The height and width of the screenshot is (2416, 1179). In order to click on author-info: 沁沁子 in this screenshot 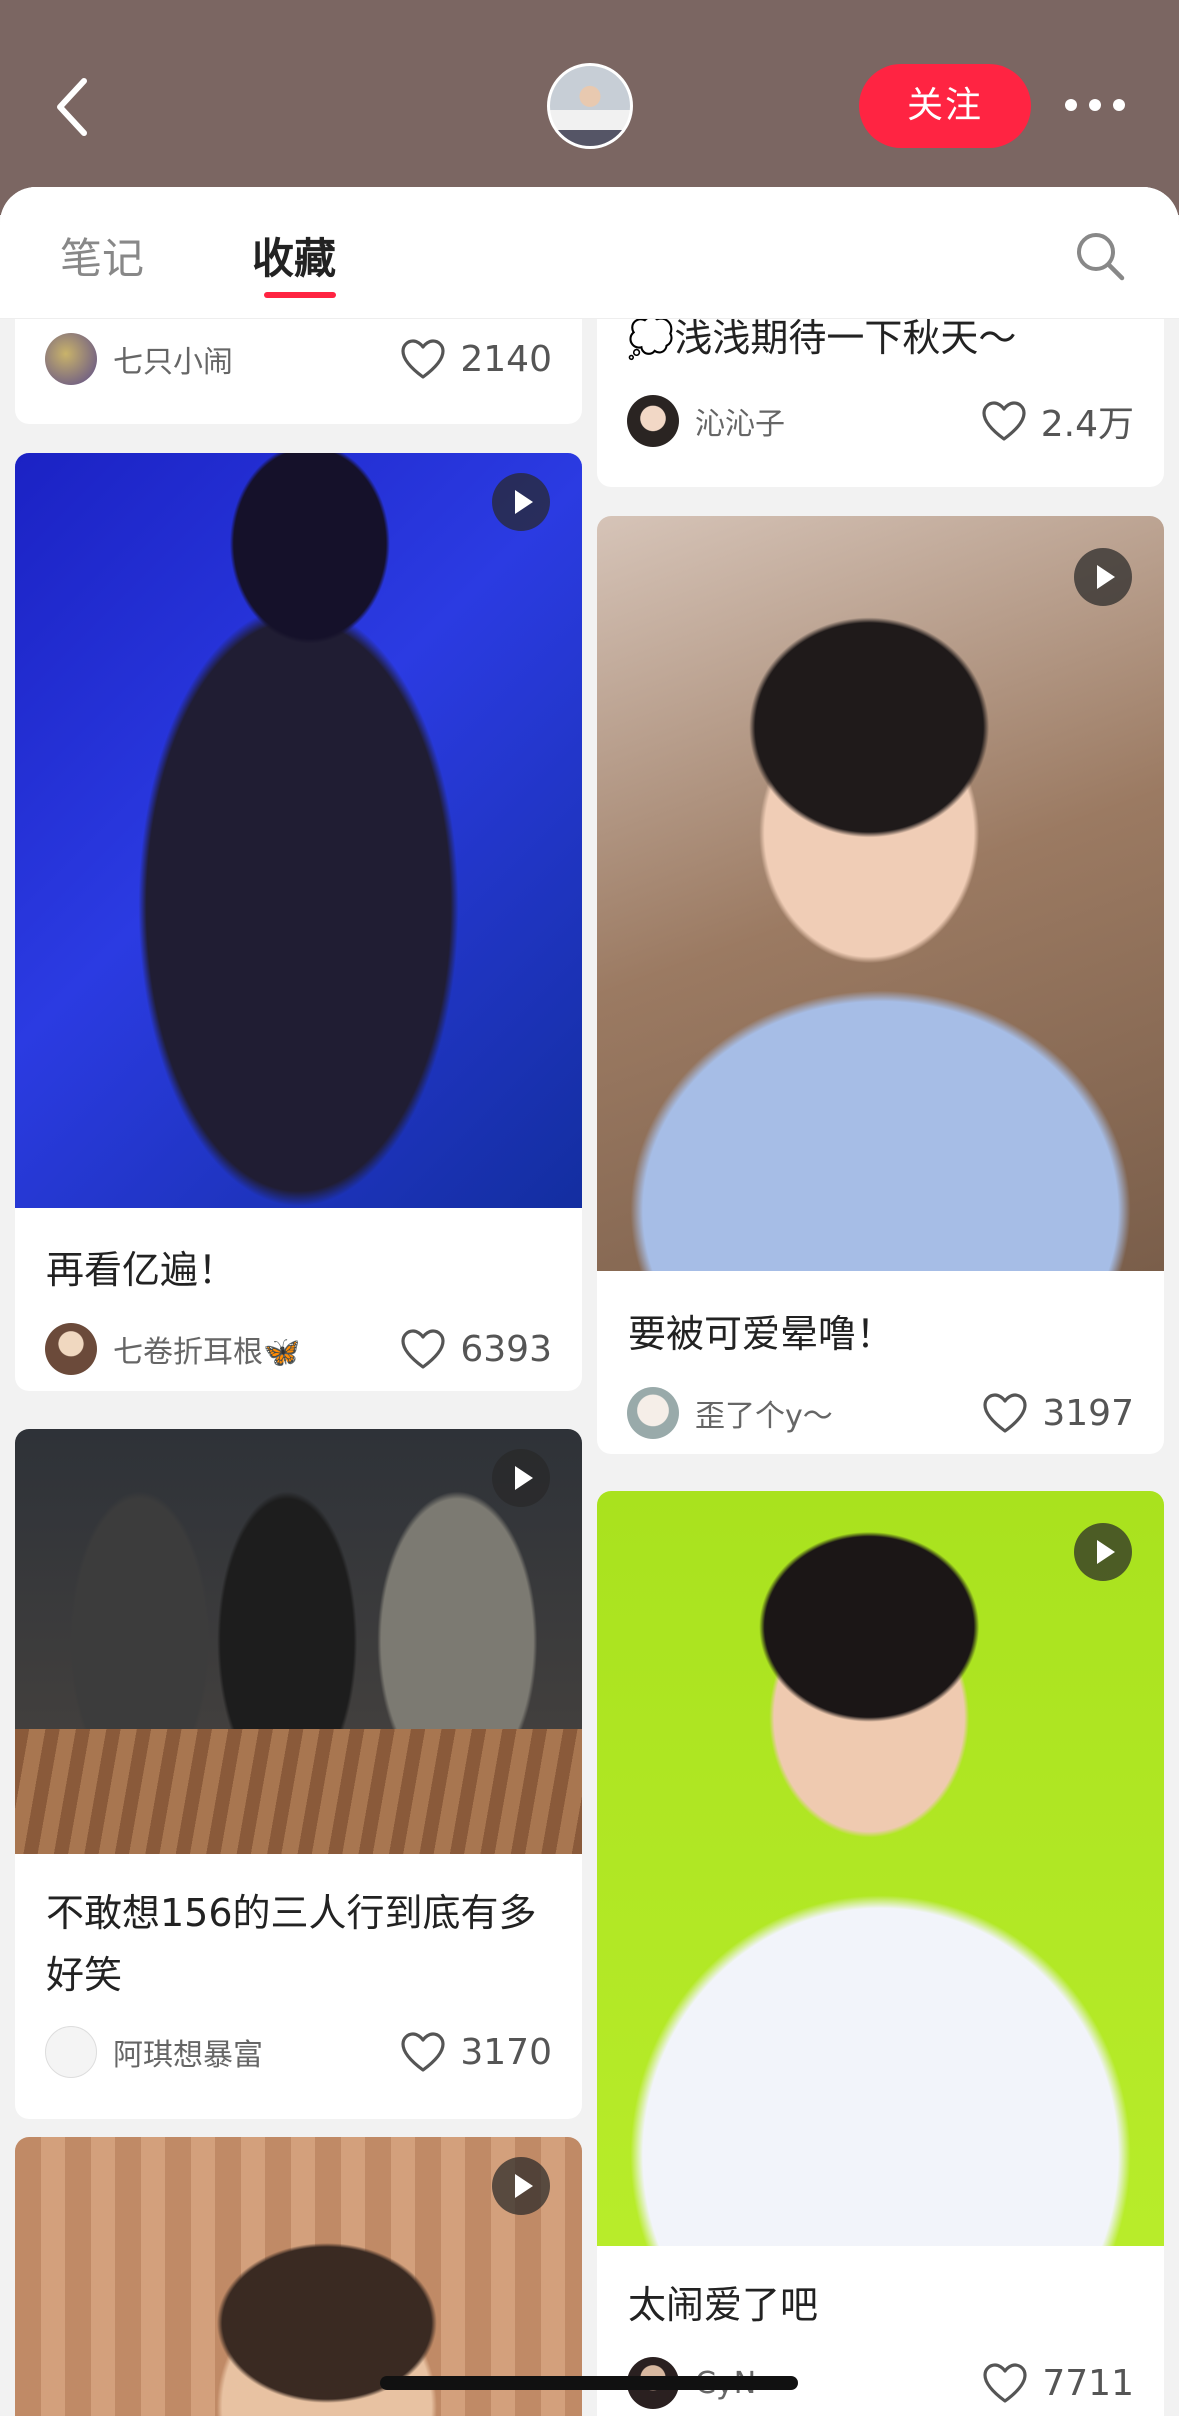, I will do `click(706, 421)`.